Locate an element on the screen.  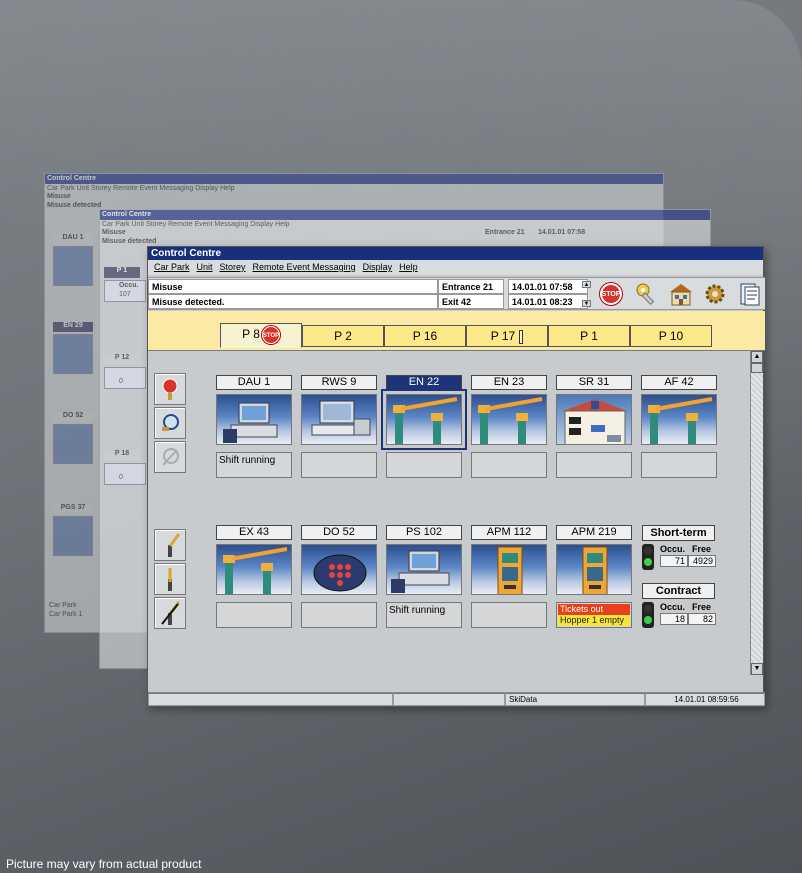
ghost-title: Control Centre is located at coordinates (405, 215).